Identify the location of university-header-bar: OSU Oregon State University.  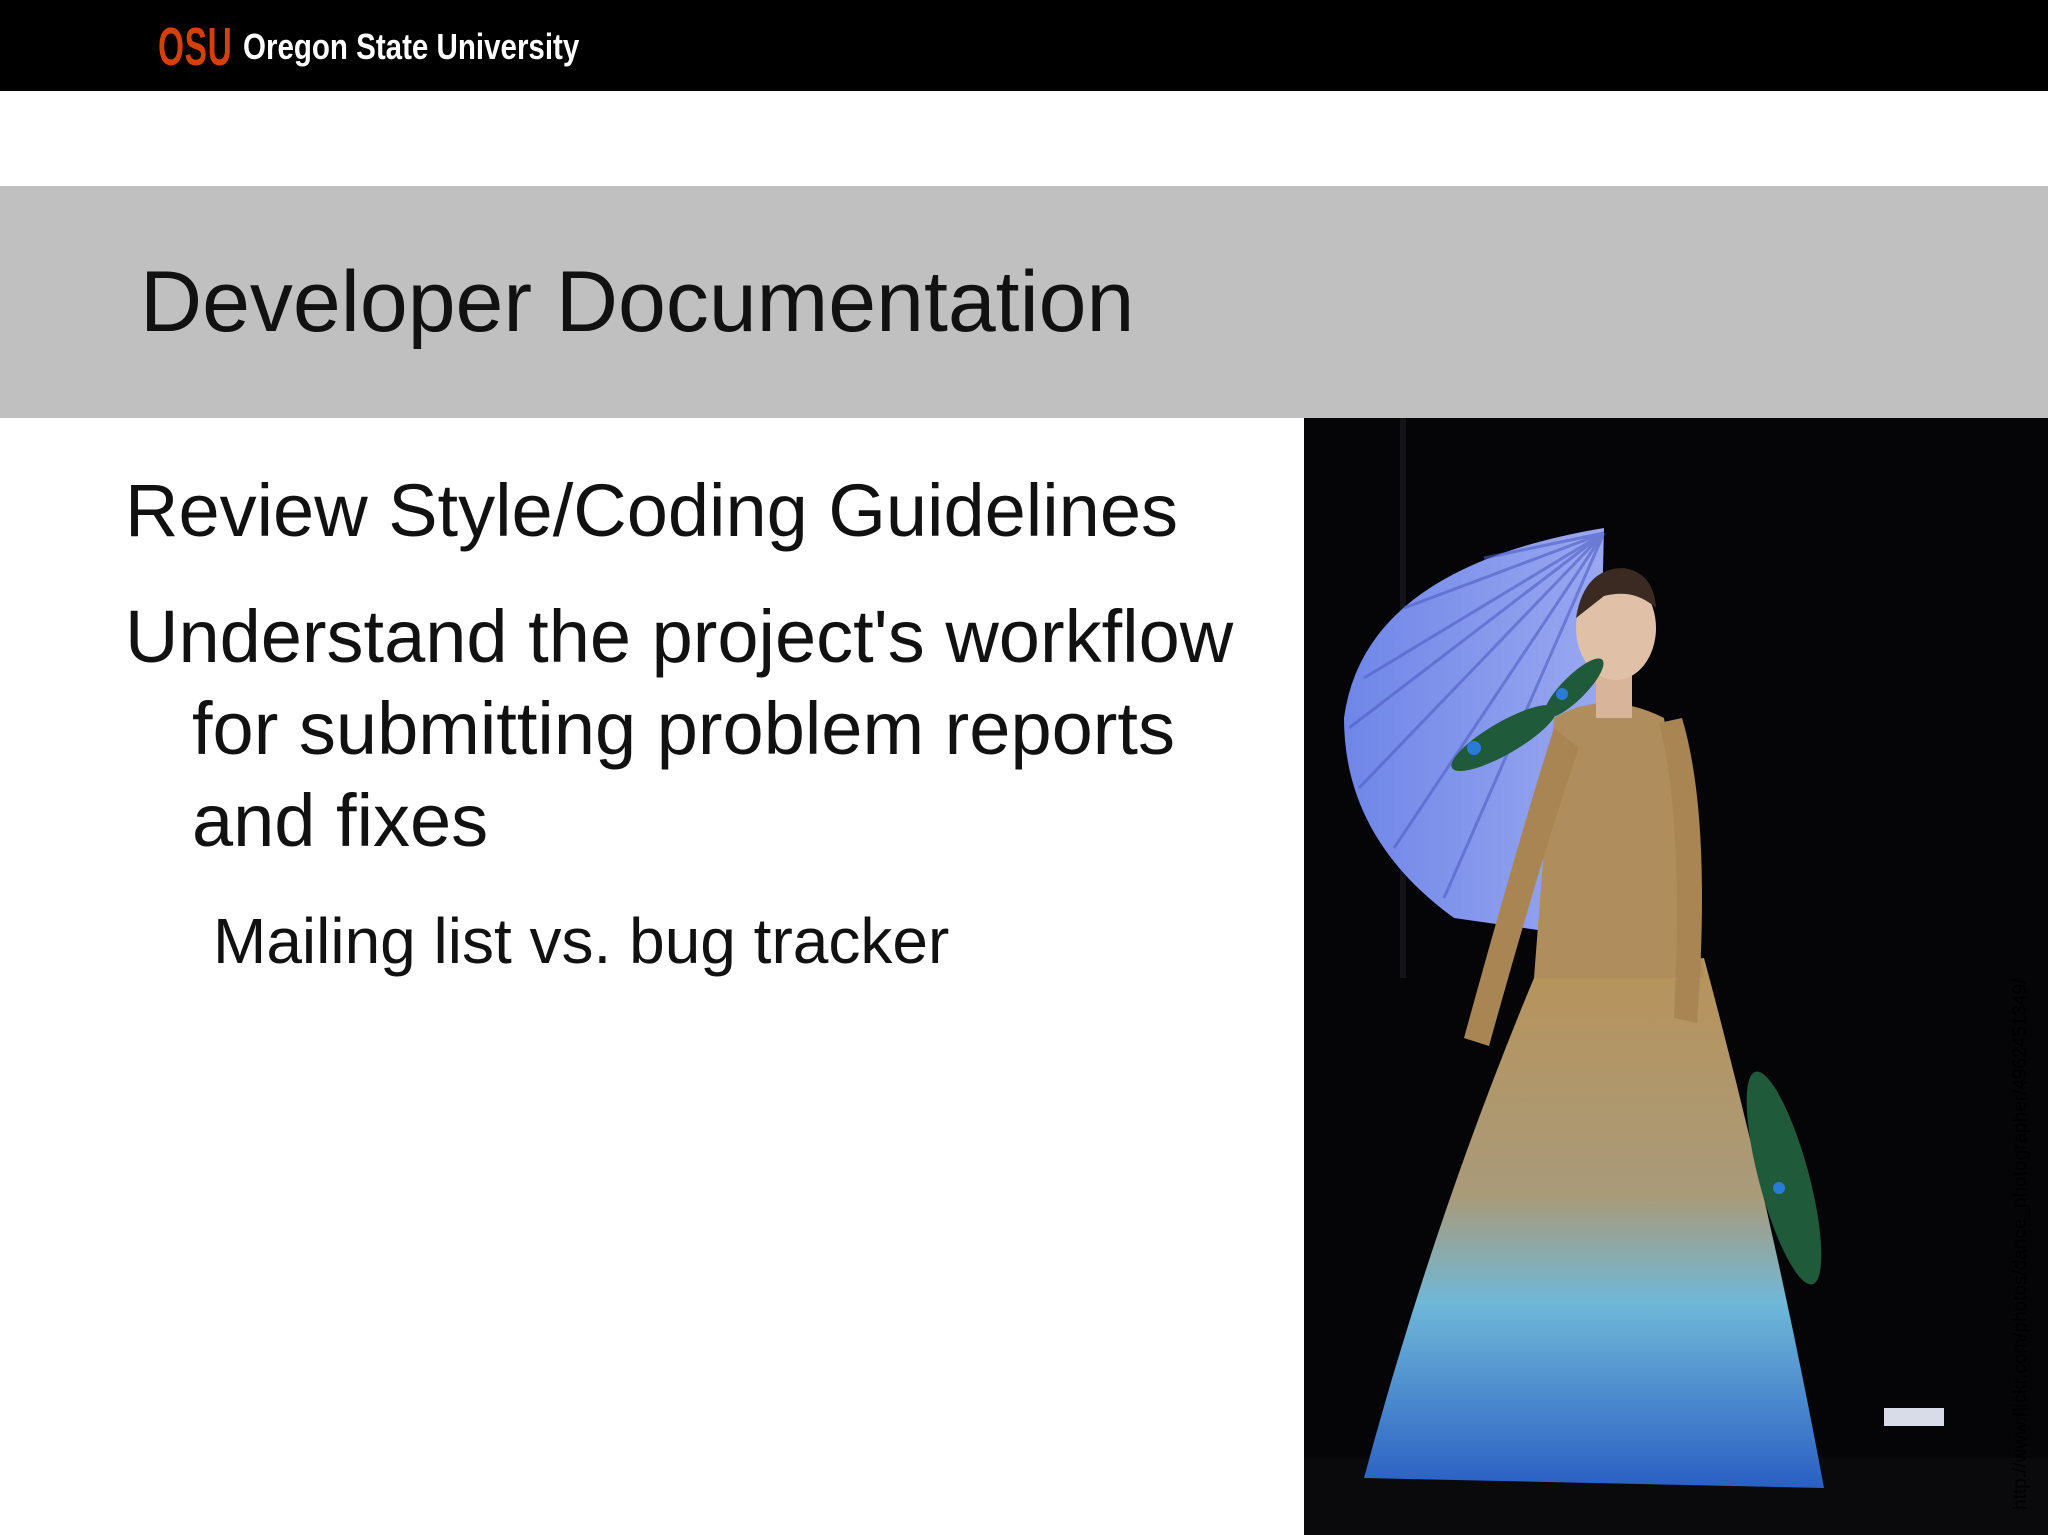
(1024, 45).